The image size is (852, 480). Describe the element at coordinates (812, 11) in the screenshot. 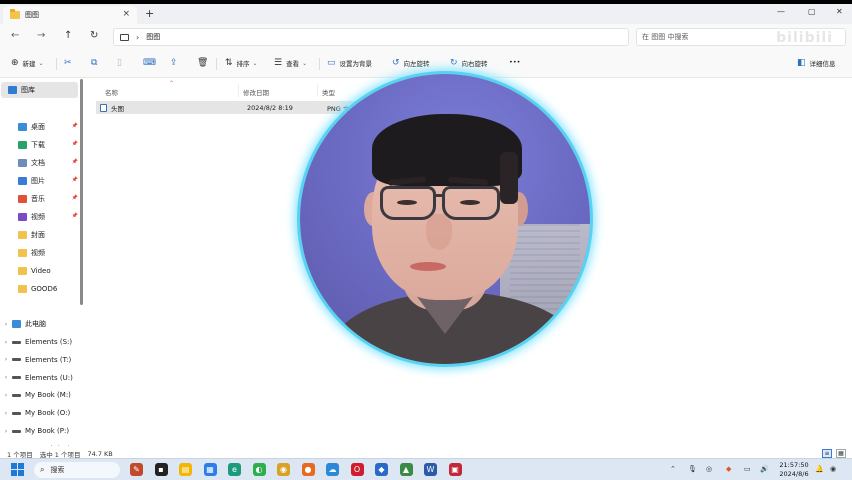

I see `maximize-button: ▢` at that location.